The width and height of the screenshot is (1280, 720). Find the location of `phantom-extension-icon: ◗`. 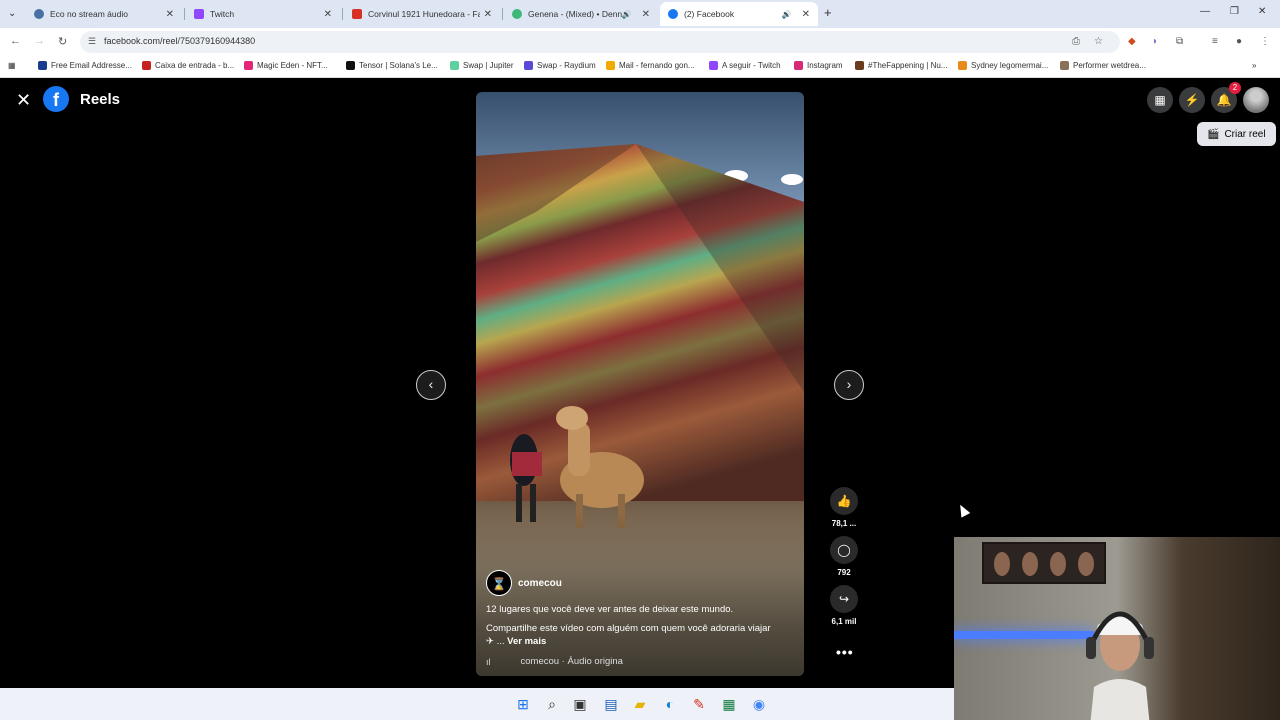

phantom-extension-icon: ◗ is located at coordinates (1155, 41).